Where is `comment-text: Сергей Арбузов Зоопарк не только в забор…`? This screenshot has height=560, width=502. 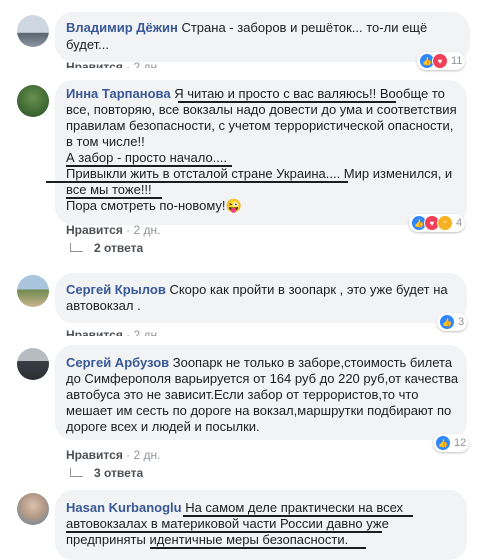 comment-text: Сергей Арбузов Зоопарк не только в забор… is located at coordinates (259, 363).